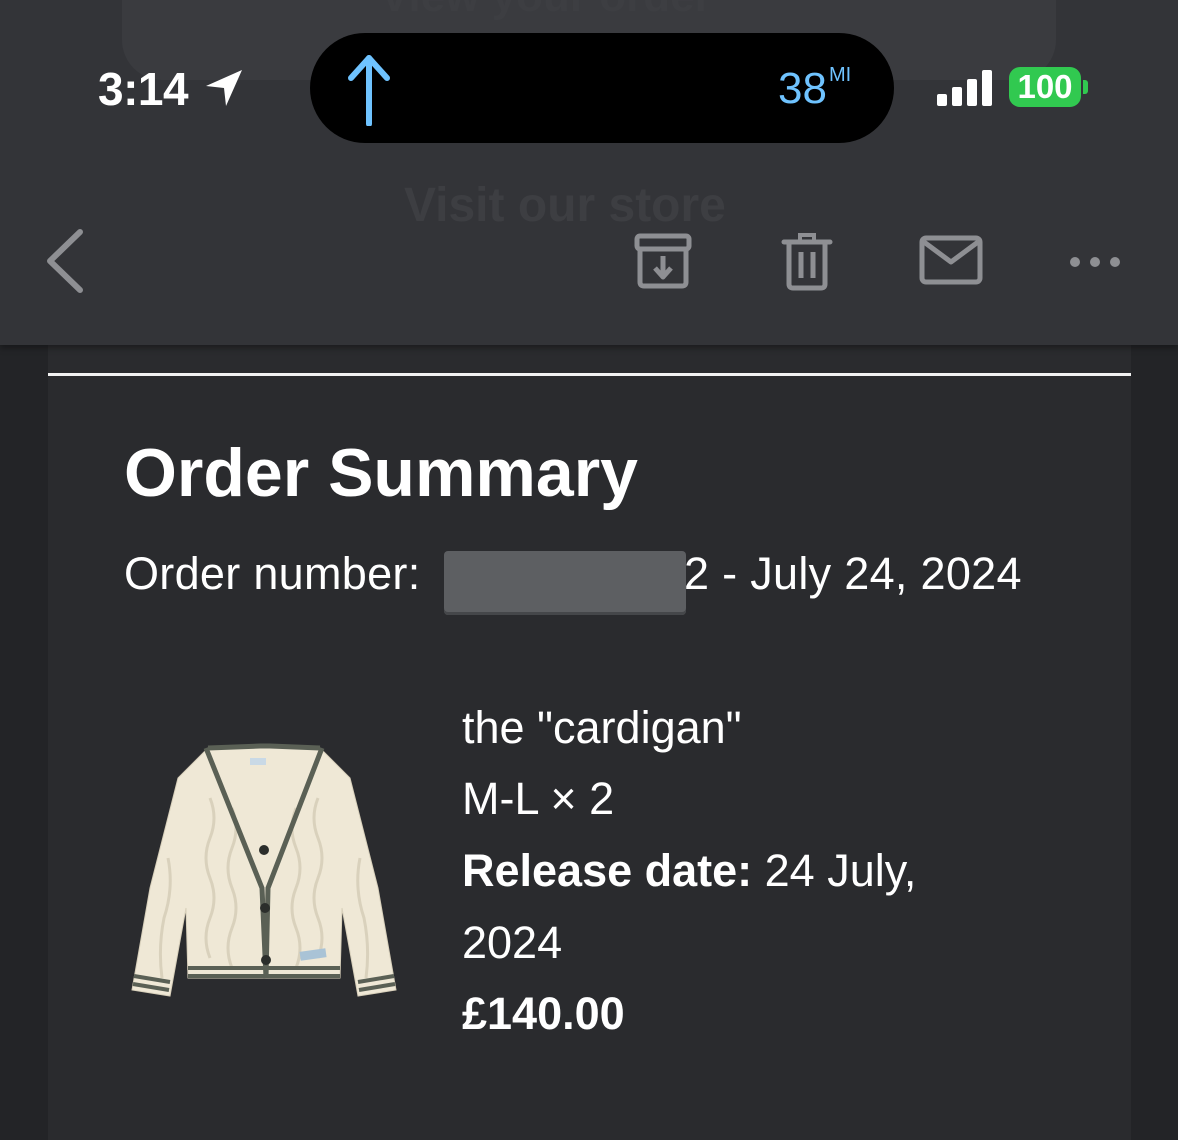  I want to click on product-price: £140.00, so click(543, 1013).